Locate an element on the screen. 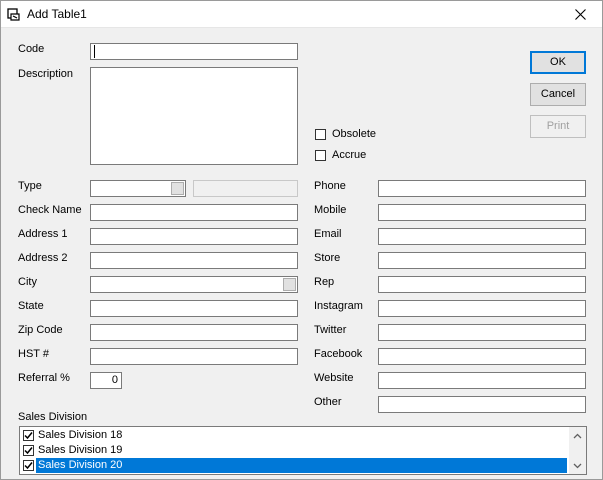 This screenshot has width=603, height=480. code-input is located at coordinates (194, 51).